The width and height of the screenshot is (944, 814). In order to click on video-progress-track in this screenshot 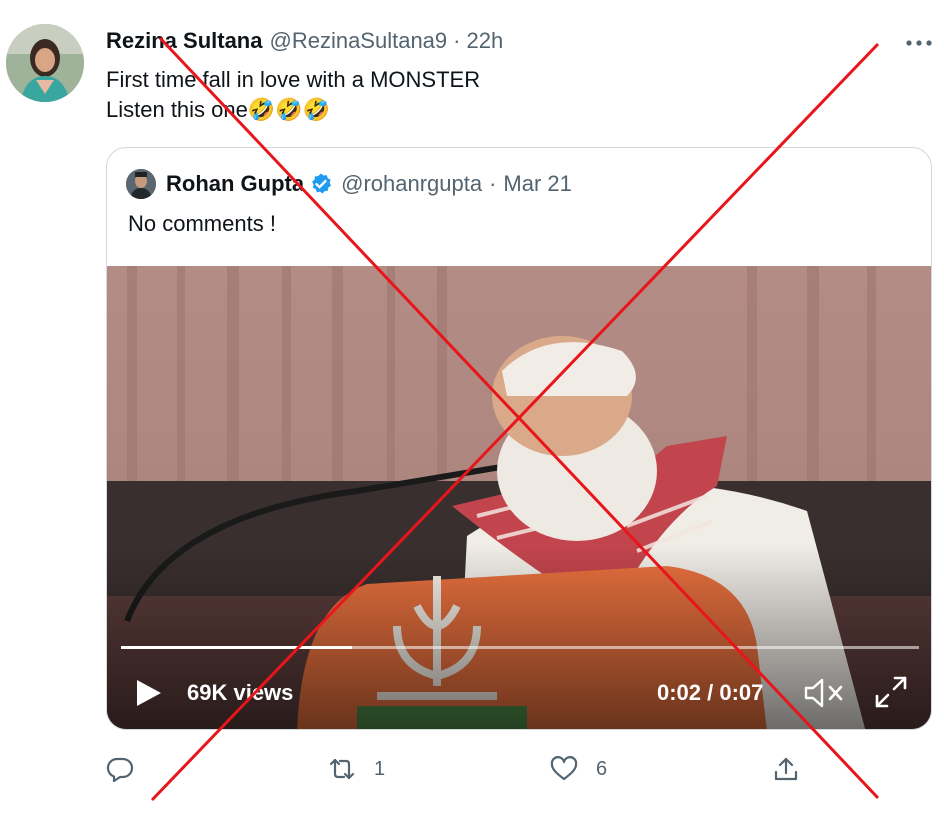, I will do `click(520, 647)`.